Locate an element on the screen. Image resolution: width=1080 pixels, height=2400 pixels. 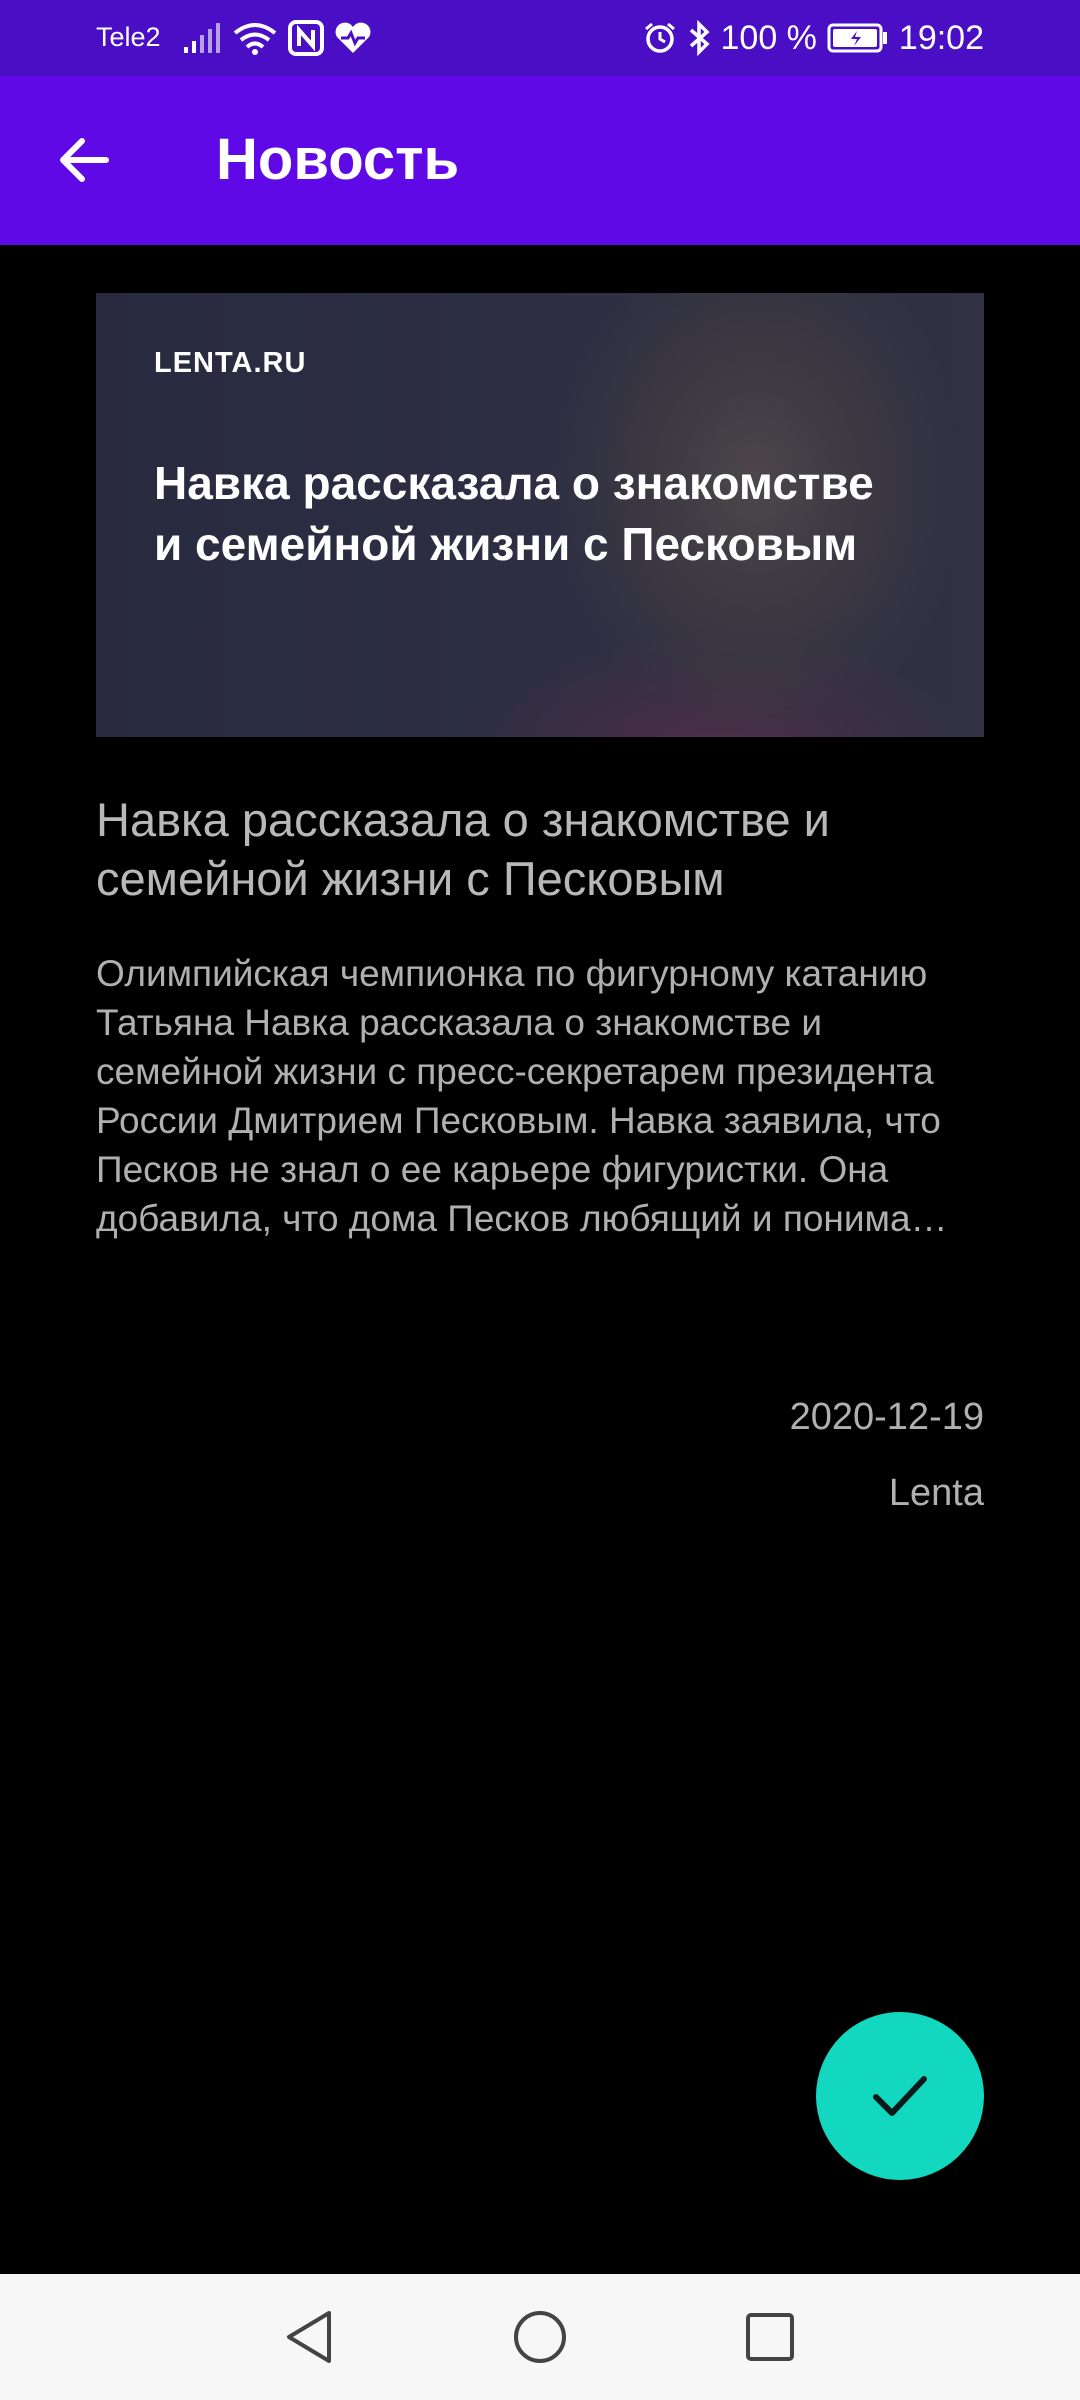
mark-read-fab is located at coordinates (900, 2096).